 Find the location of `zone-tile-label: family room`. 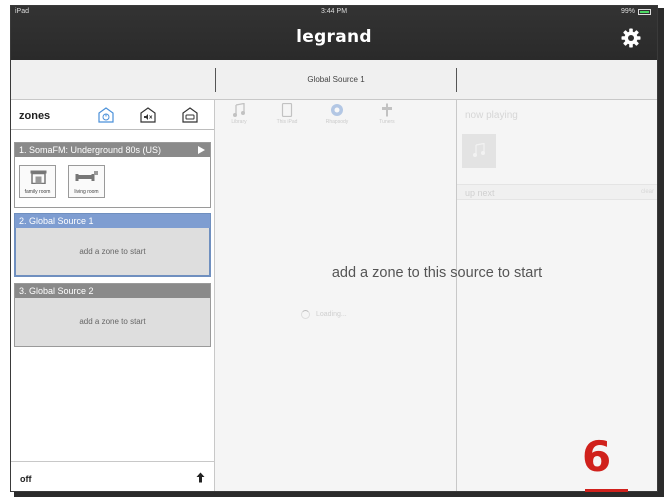

zone-tile-label: family room is located at coordinates (37, 192).